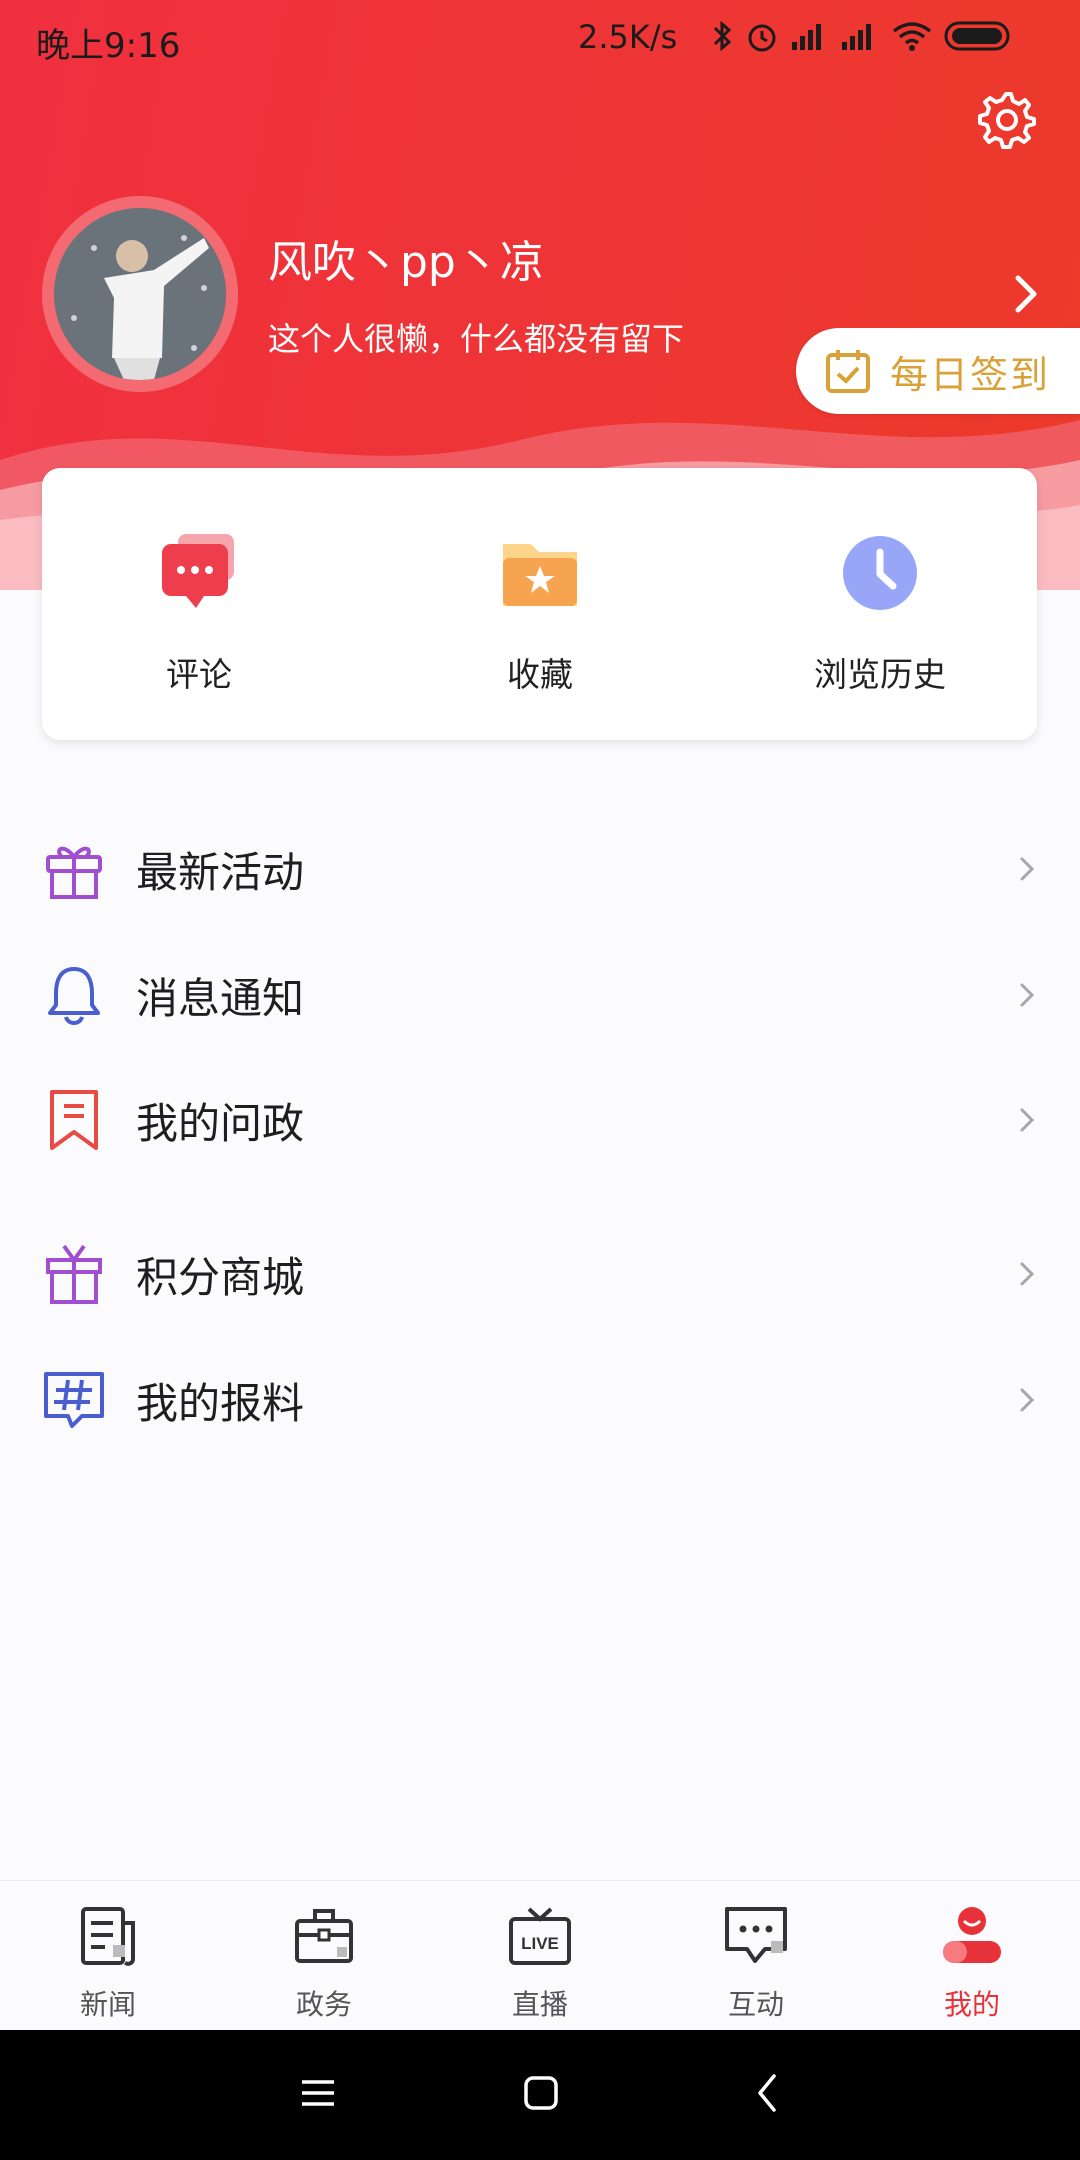 The width and height of the screenshot is (1080, 2160). I want to click on nav-tab-news: 新闻, so click(108, 1963).